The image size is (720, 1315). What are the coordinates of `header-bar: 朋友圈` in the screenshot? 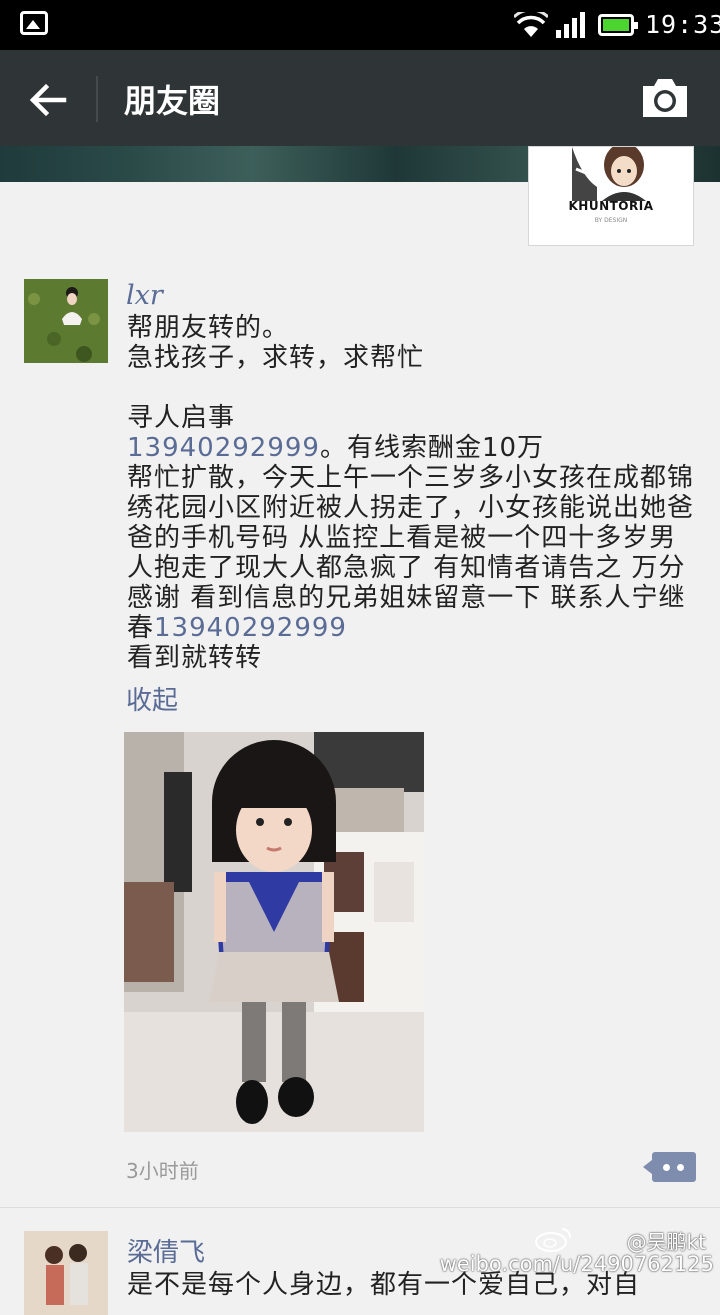 It's located at (360, 98).